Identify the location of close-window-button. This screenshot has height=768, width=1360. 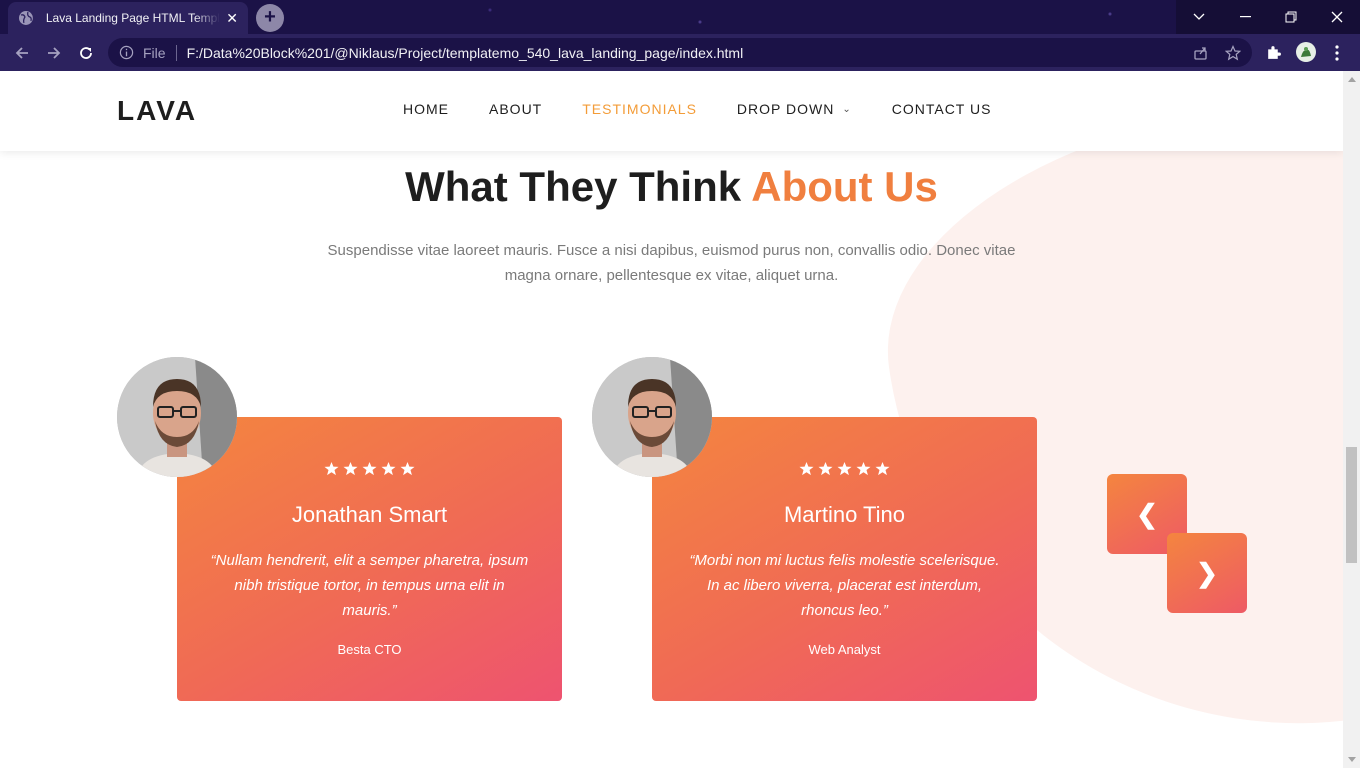
(1337, 17).